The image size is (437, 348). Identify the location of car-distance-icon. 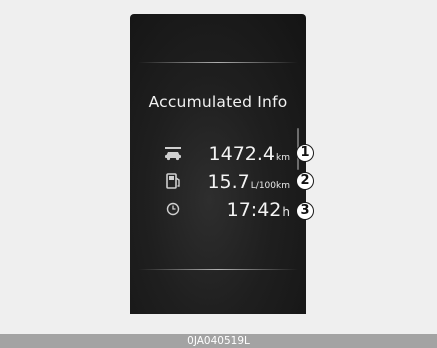
(173, 153).